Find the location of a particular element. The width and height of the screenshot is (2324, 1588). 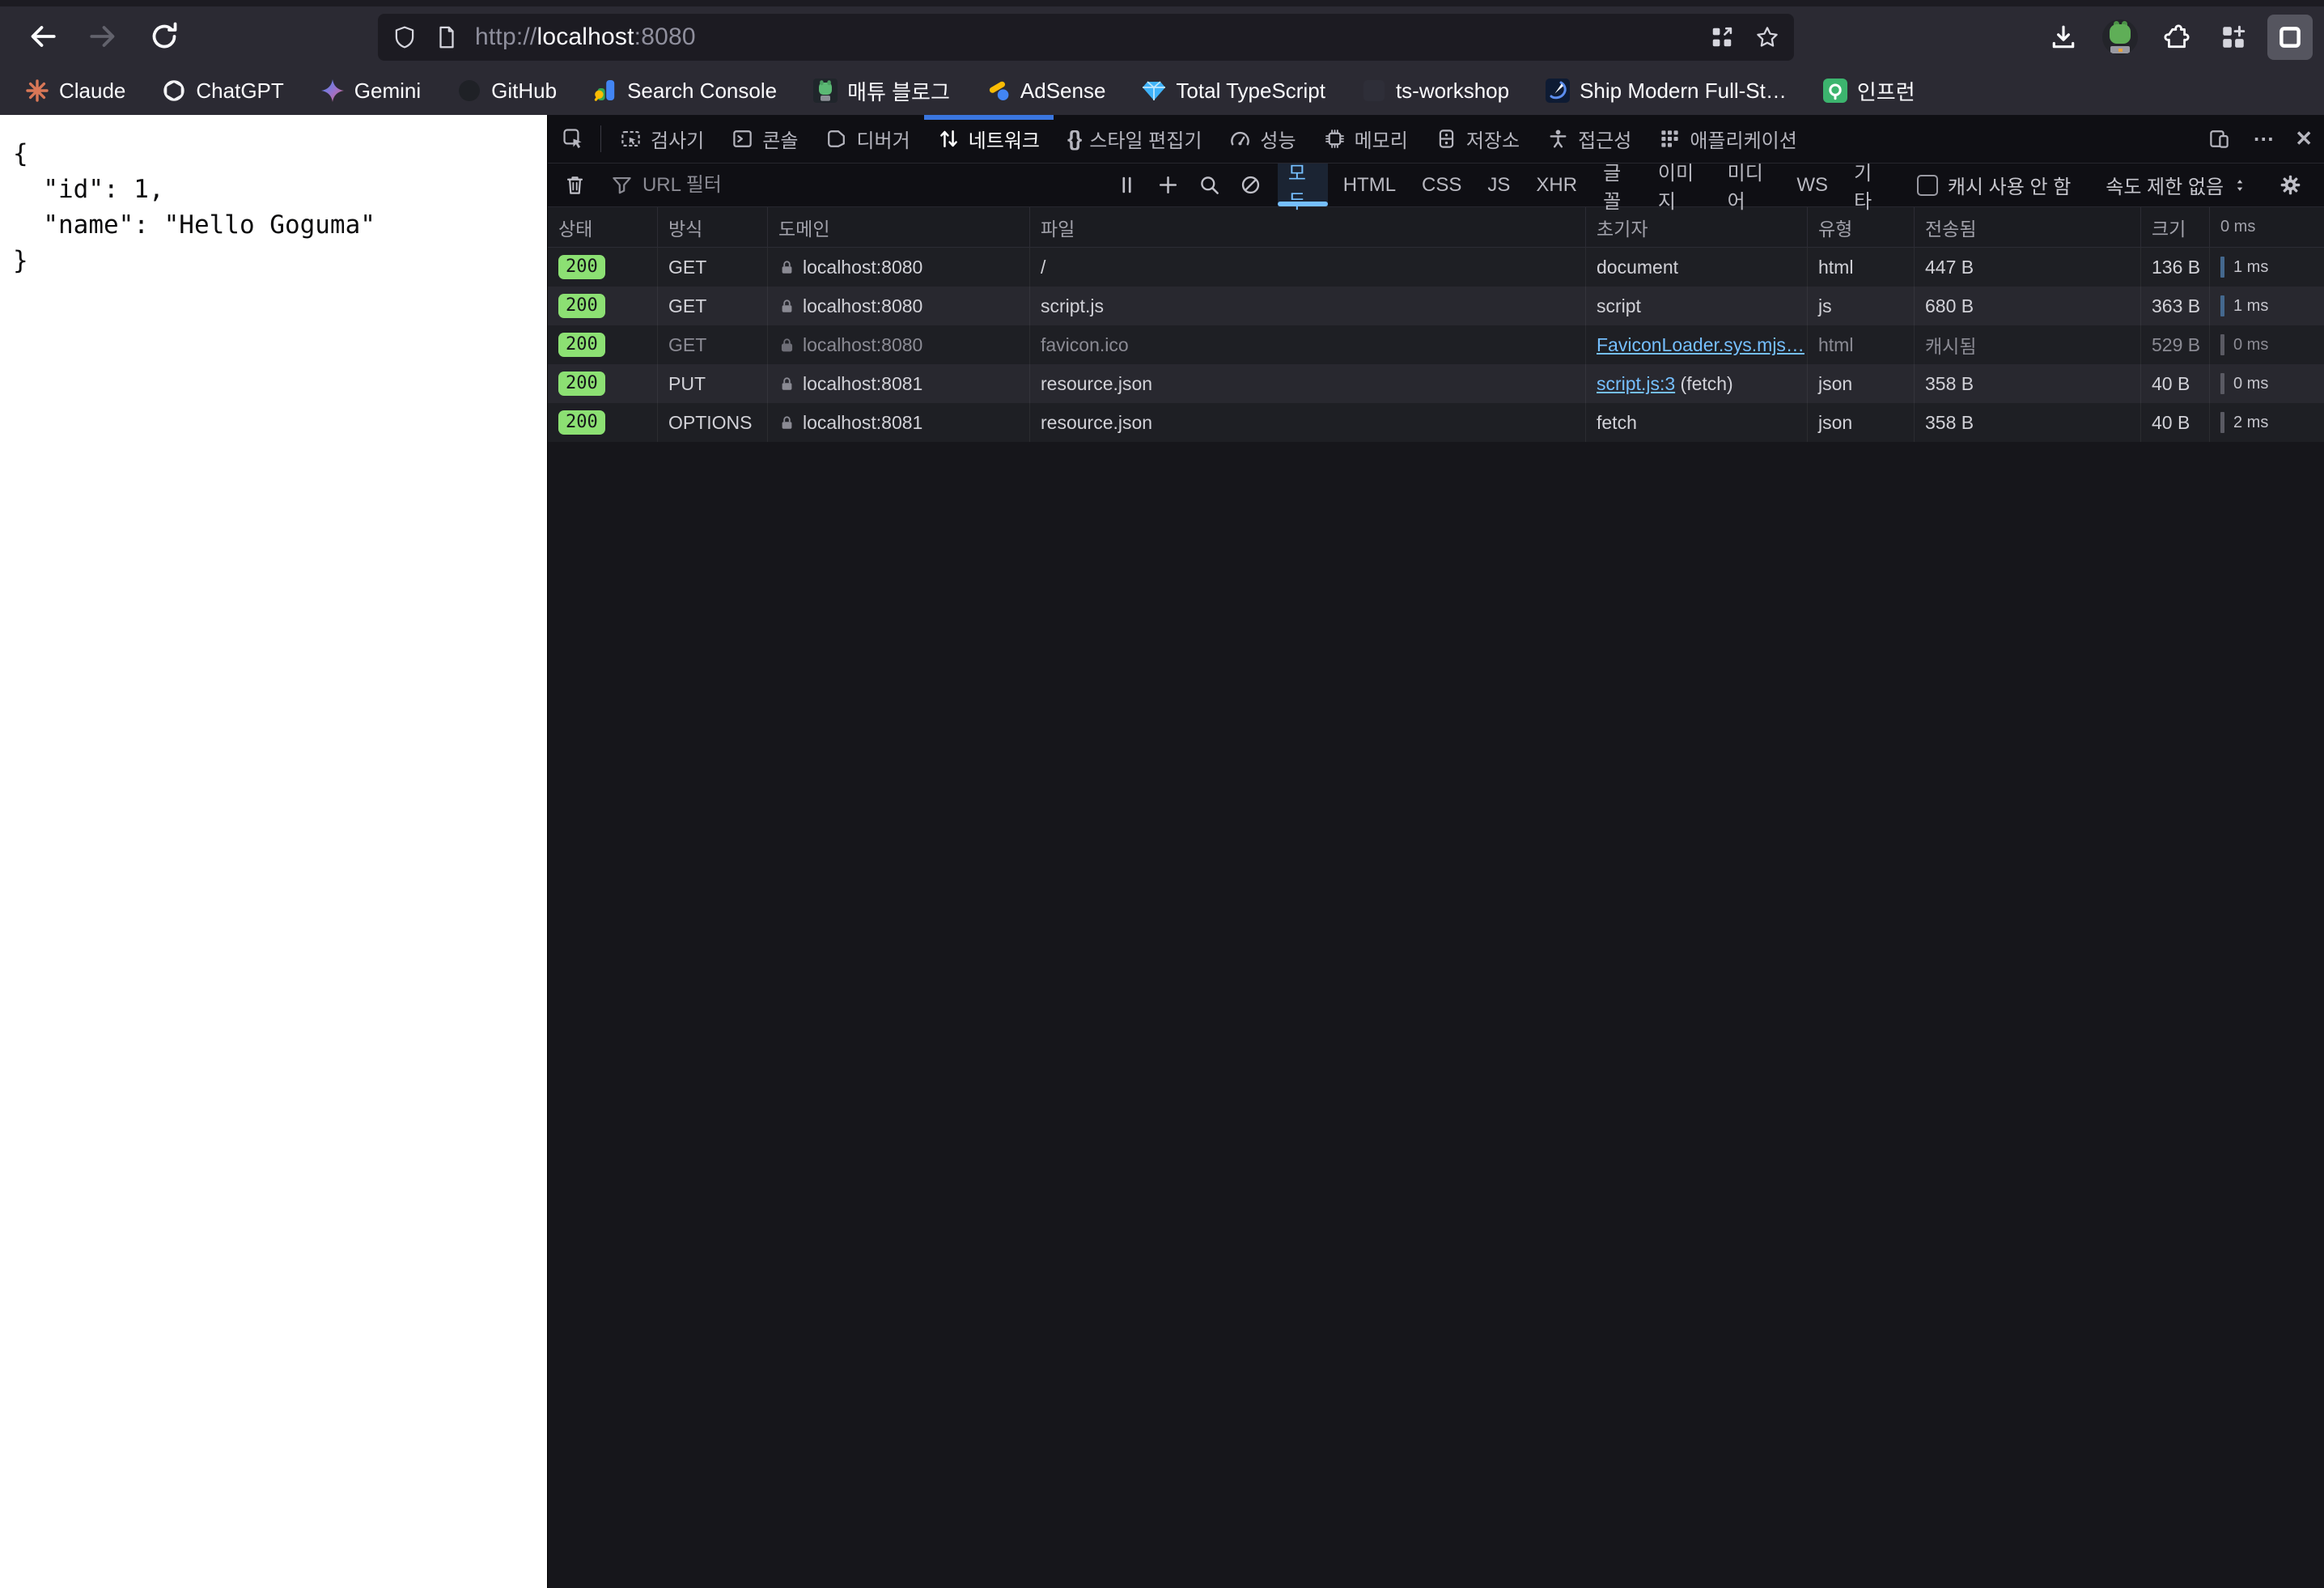

responsive-mode-button is located at coordinates (2219, 139).